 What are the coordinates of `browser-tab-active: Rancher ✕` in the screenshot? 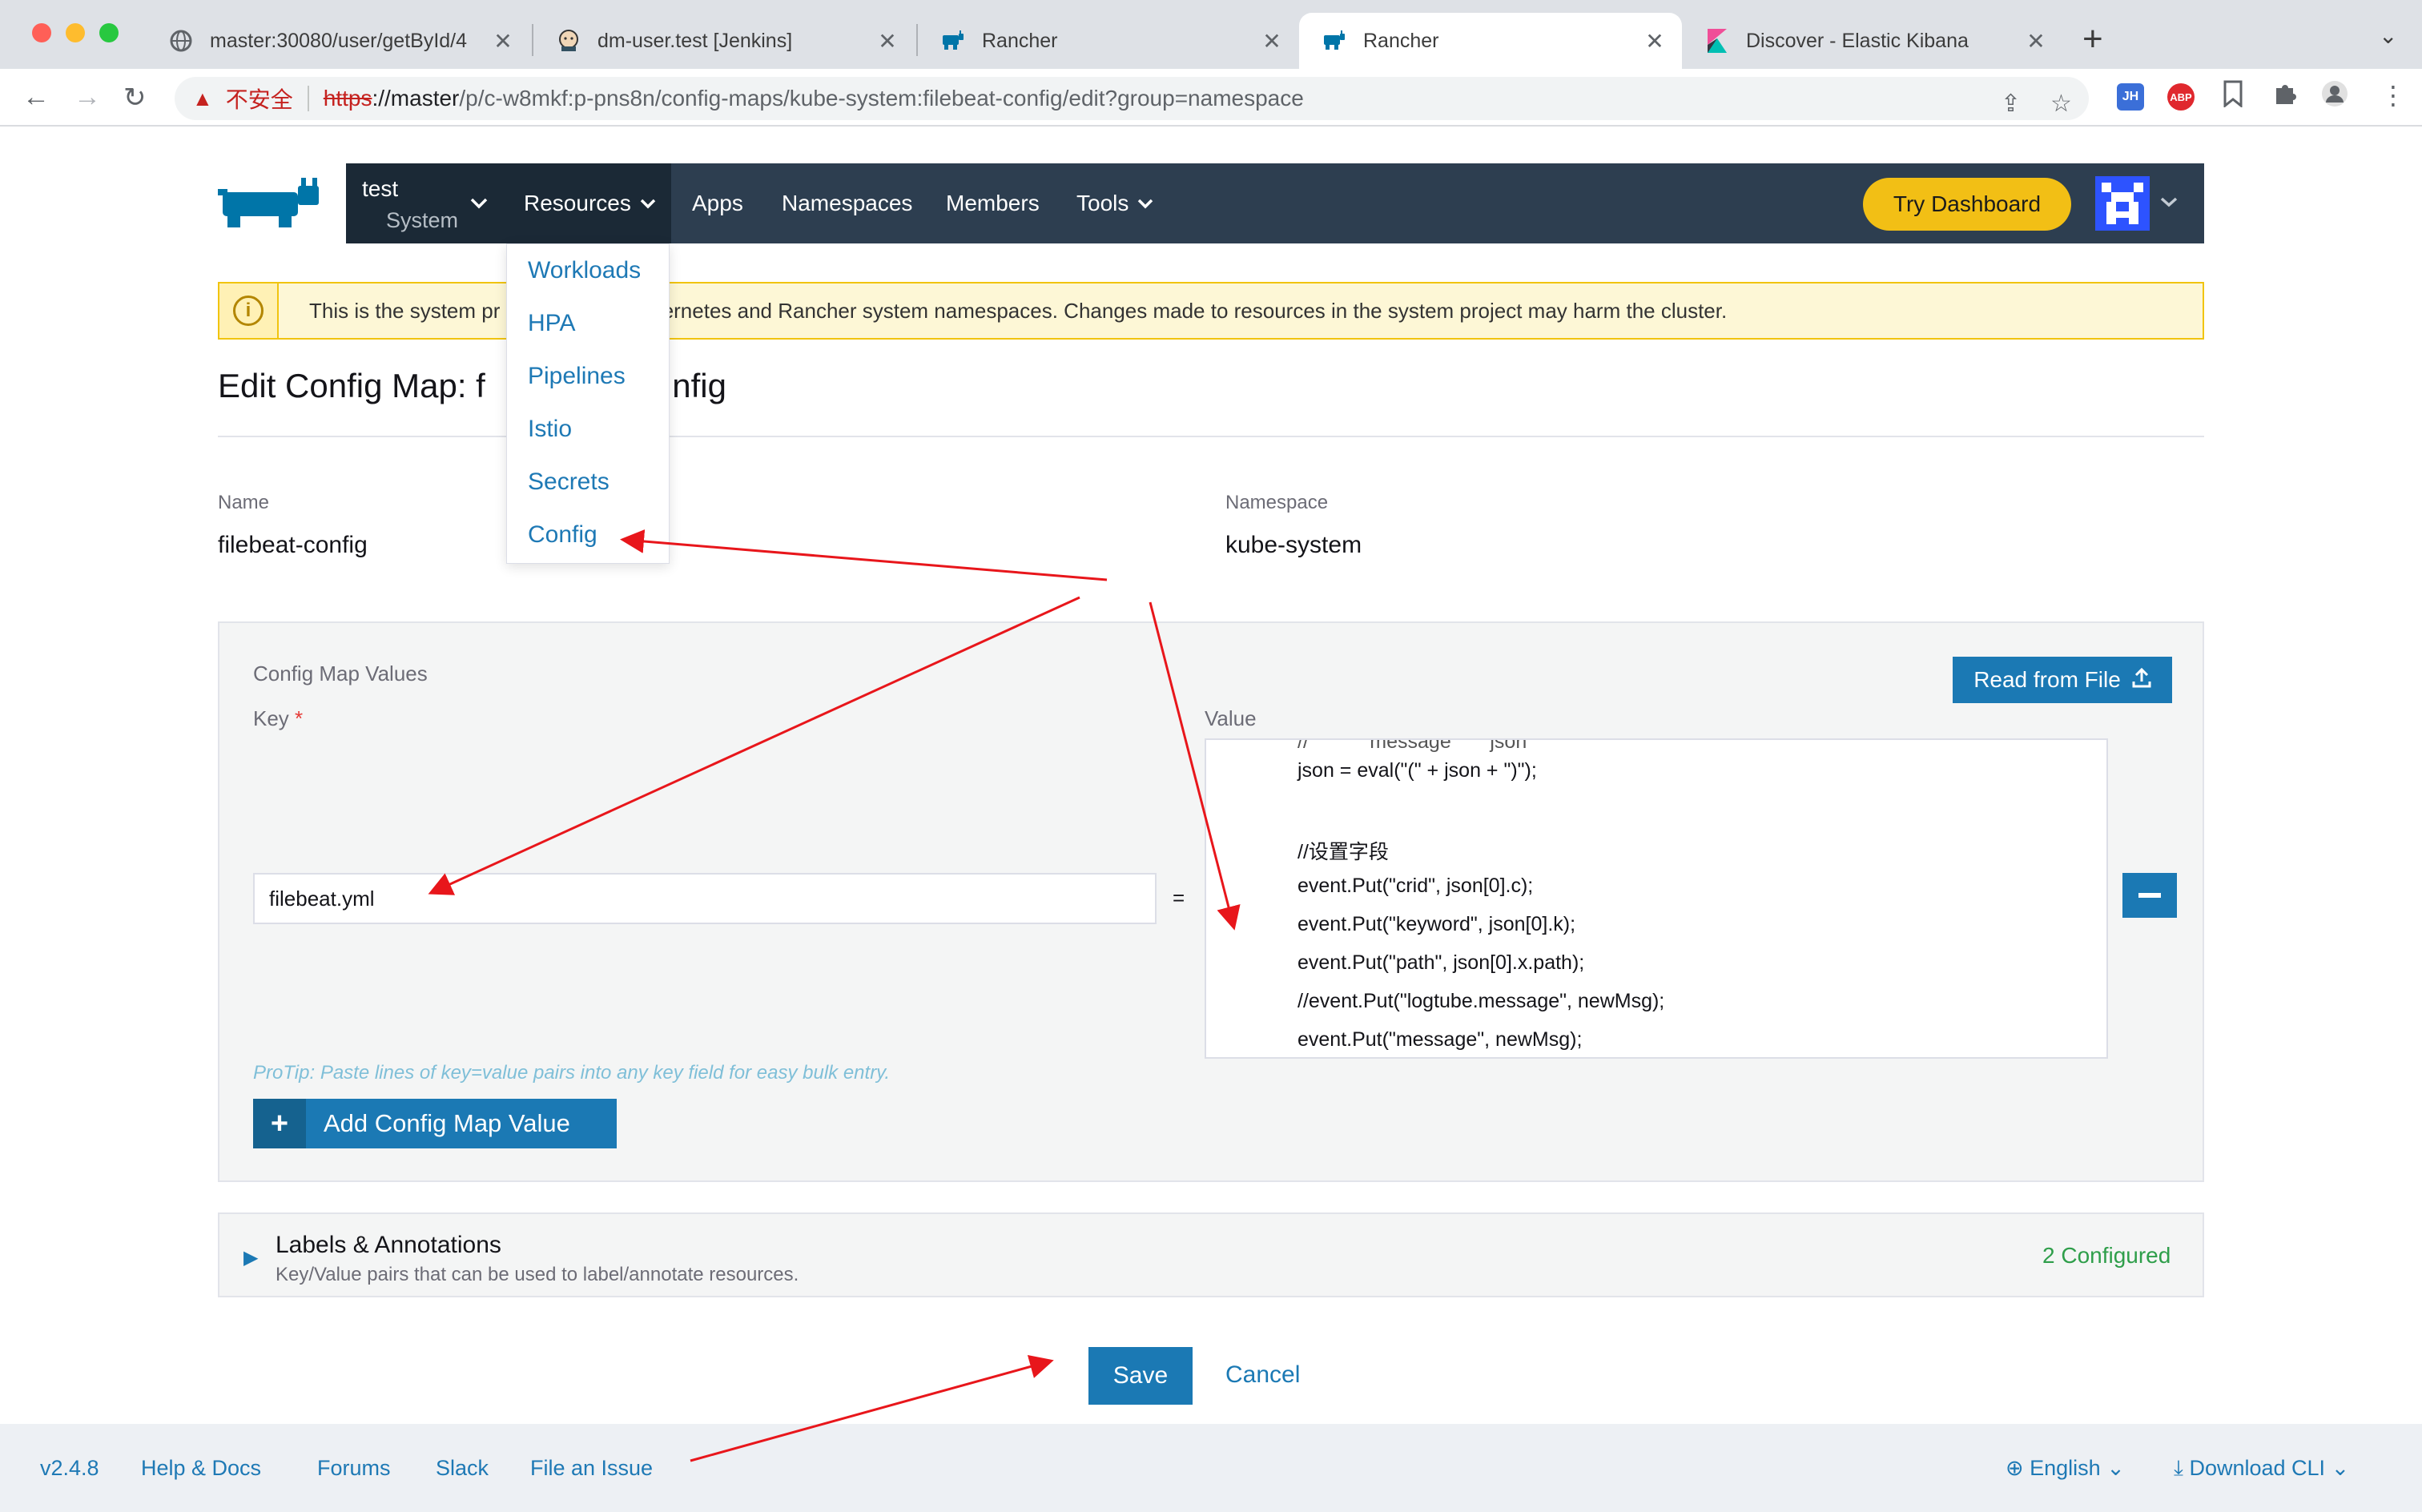 It's located at (1490, 41).